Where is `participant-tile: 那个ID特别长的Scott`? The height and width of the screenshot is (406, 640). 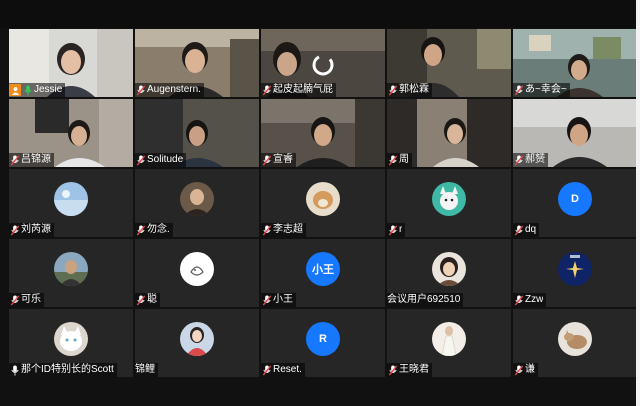 participant-tile: 那个ID特别长的Scott is located at coordinates (71, 343).